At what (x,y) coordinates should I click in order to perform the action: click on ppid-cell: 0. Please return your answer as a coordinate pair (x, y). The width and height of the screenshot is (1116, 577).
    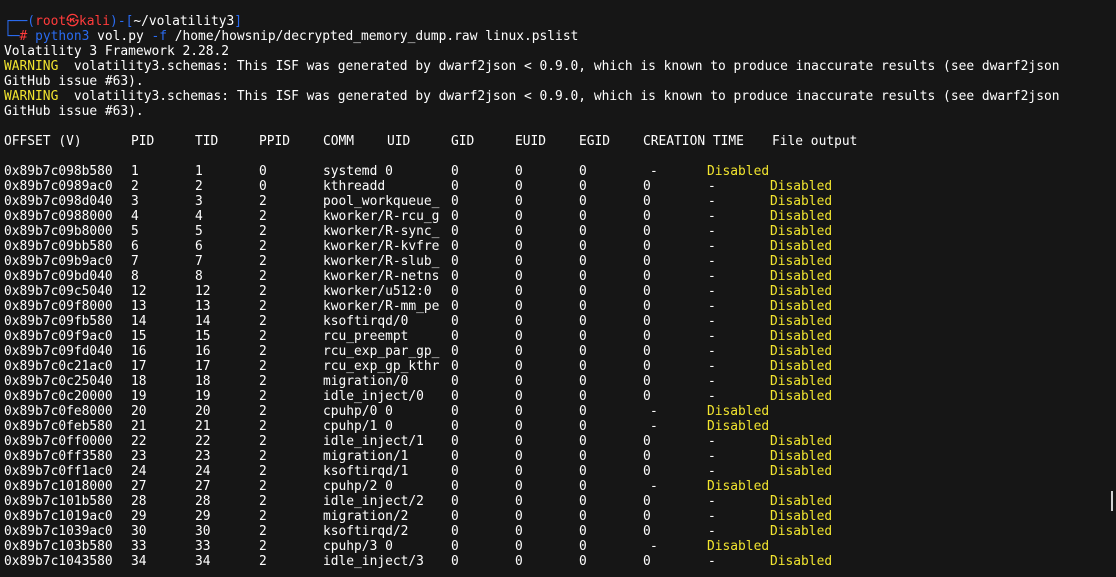
    Looking at the image, I should click on (263, 186).